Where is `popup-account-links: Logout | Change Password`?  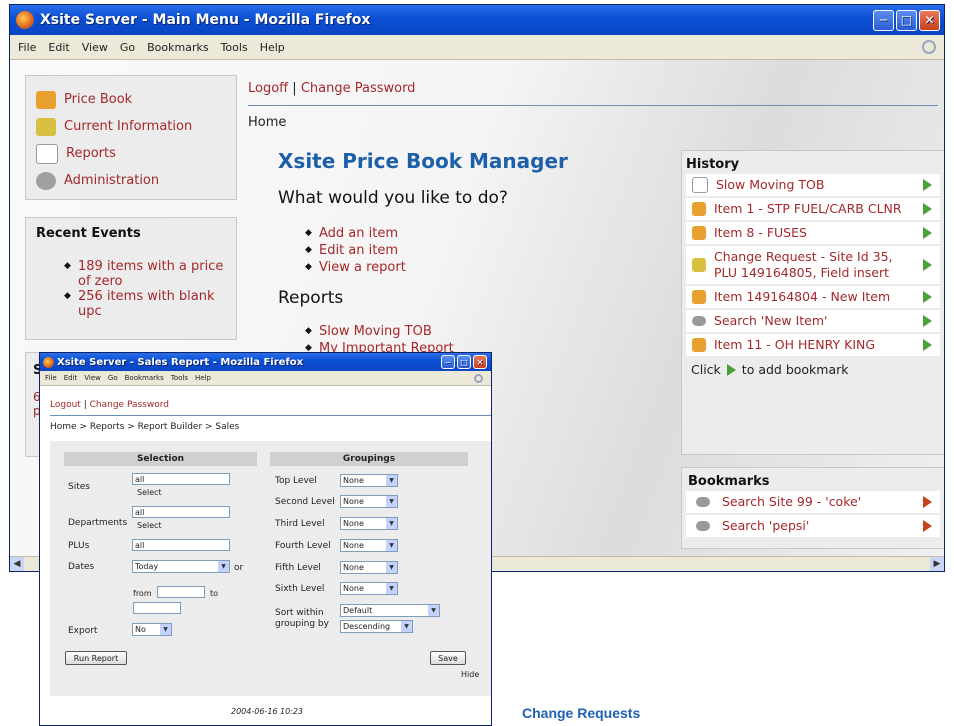
popup-account-links: Logout | Change Password is located at coordinates (109, 405).